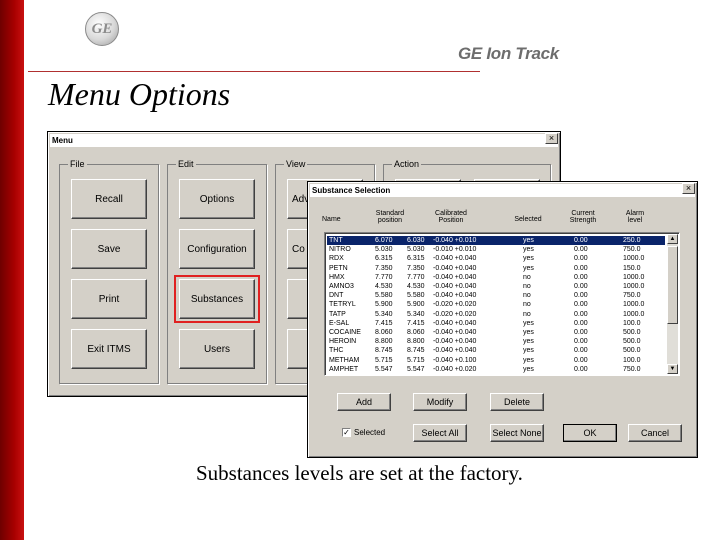 This screenshot has width=720, height=540. I want to click on substance-list-scrollbar: ▲ ▼, so click(672, 304).